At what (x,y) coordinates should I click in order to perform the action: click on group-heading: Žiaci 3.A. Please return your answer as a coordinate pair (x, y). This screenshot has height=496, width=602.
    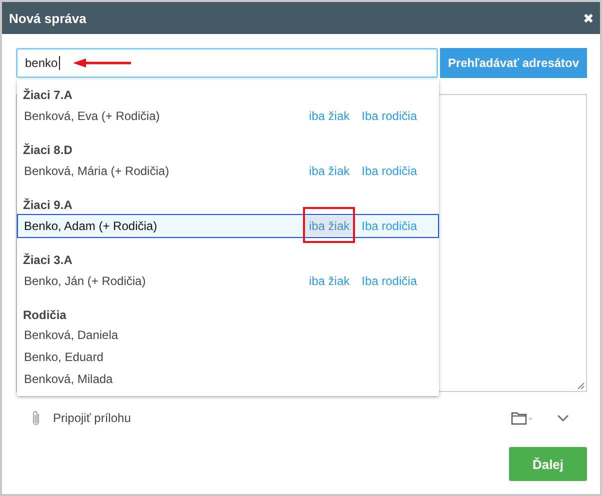
    Looking at the image, I should click on (48, 260).